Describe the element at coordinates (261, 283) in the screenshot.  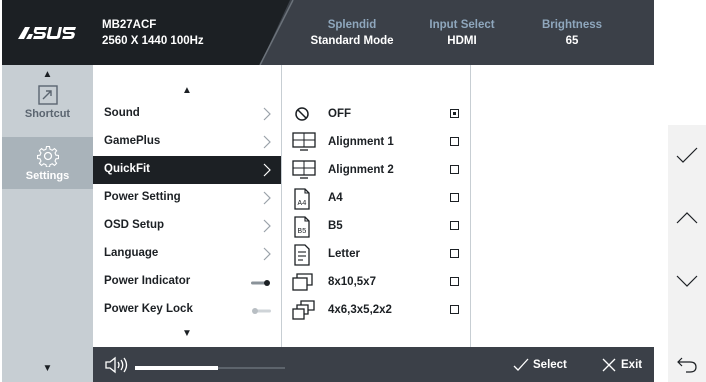
I see `toggle-on-icon` at that location.